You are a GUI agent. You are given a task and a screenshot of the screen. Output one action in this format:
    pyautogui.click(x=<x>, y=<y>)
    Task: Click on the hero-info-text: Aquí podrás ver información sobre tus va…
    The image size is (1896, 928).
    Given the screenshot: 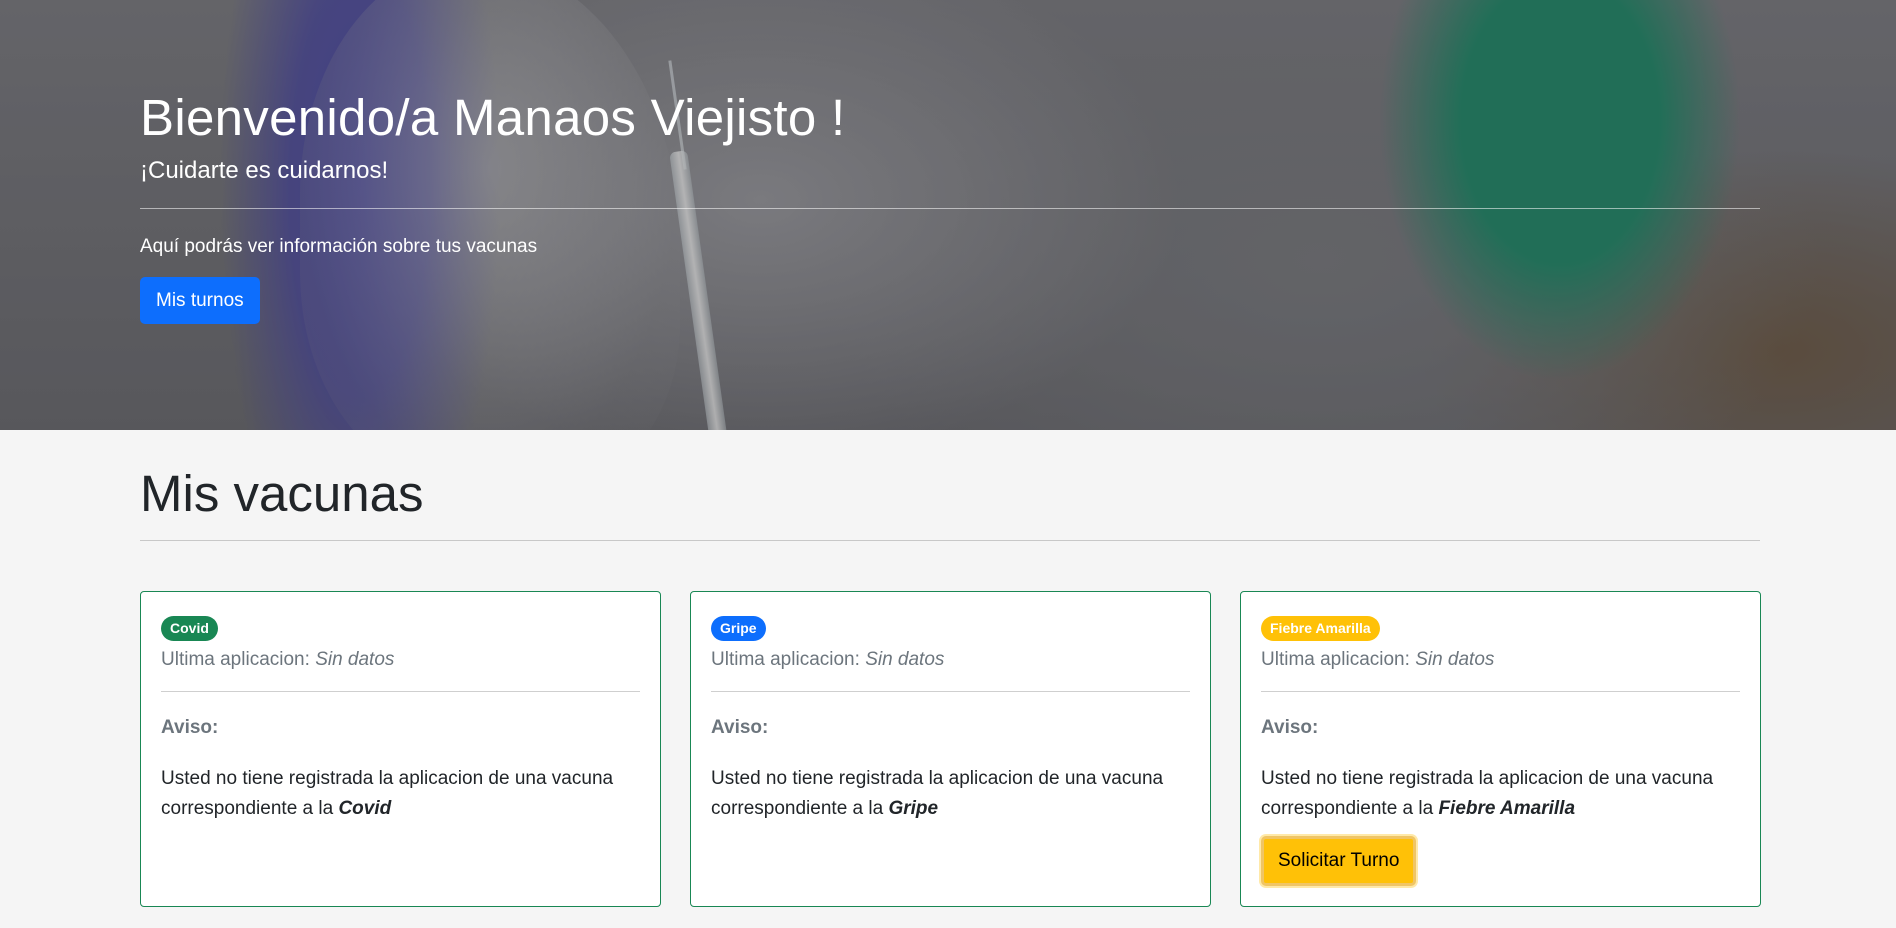 What is the action you would take?
    pyautogui.click(x=339, y=246)
    